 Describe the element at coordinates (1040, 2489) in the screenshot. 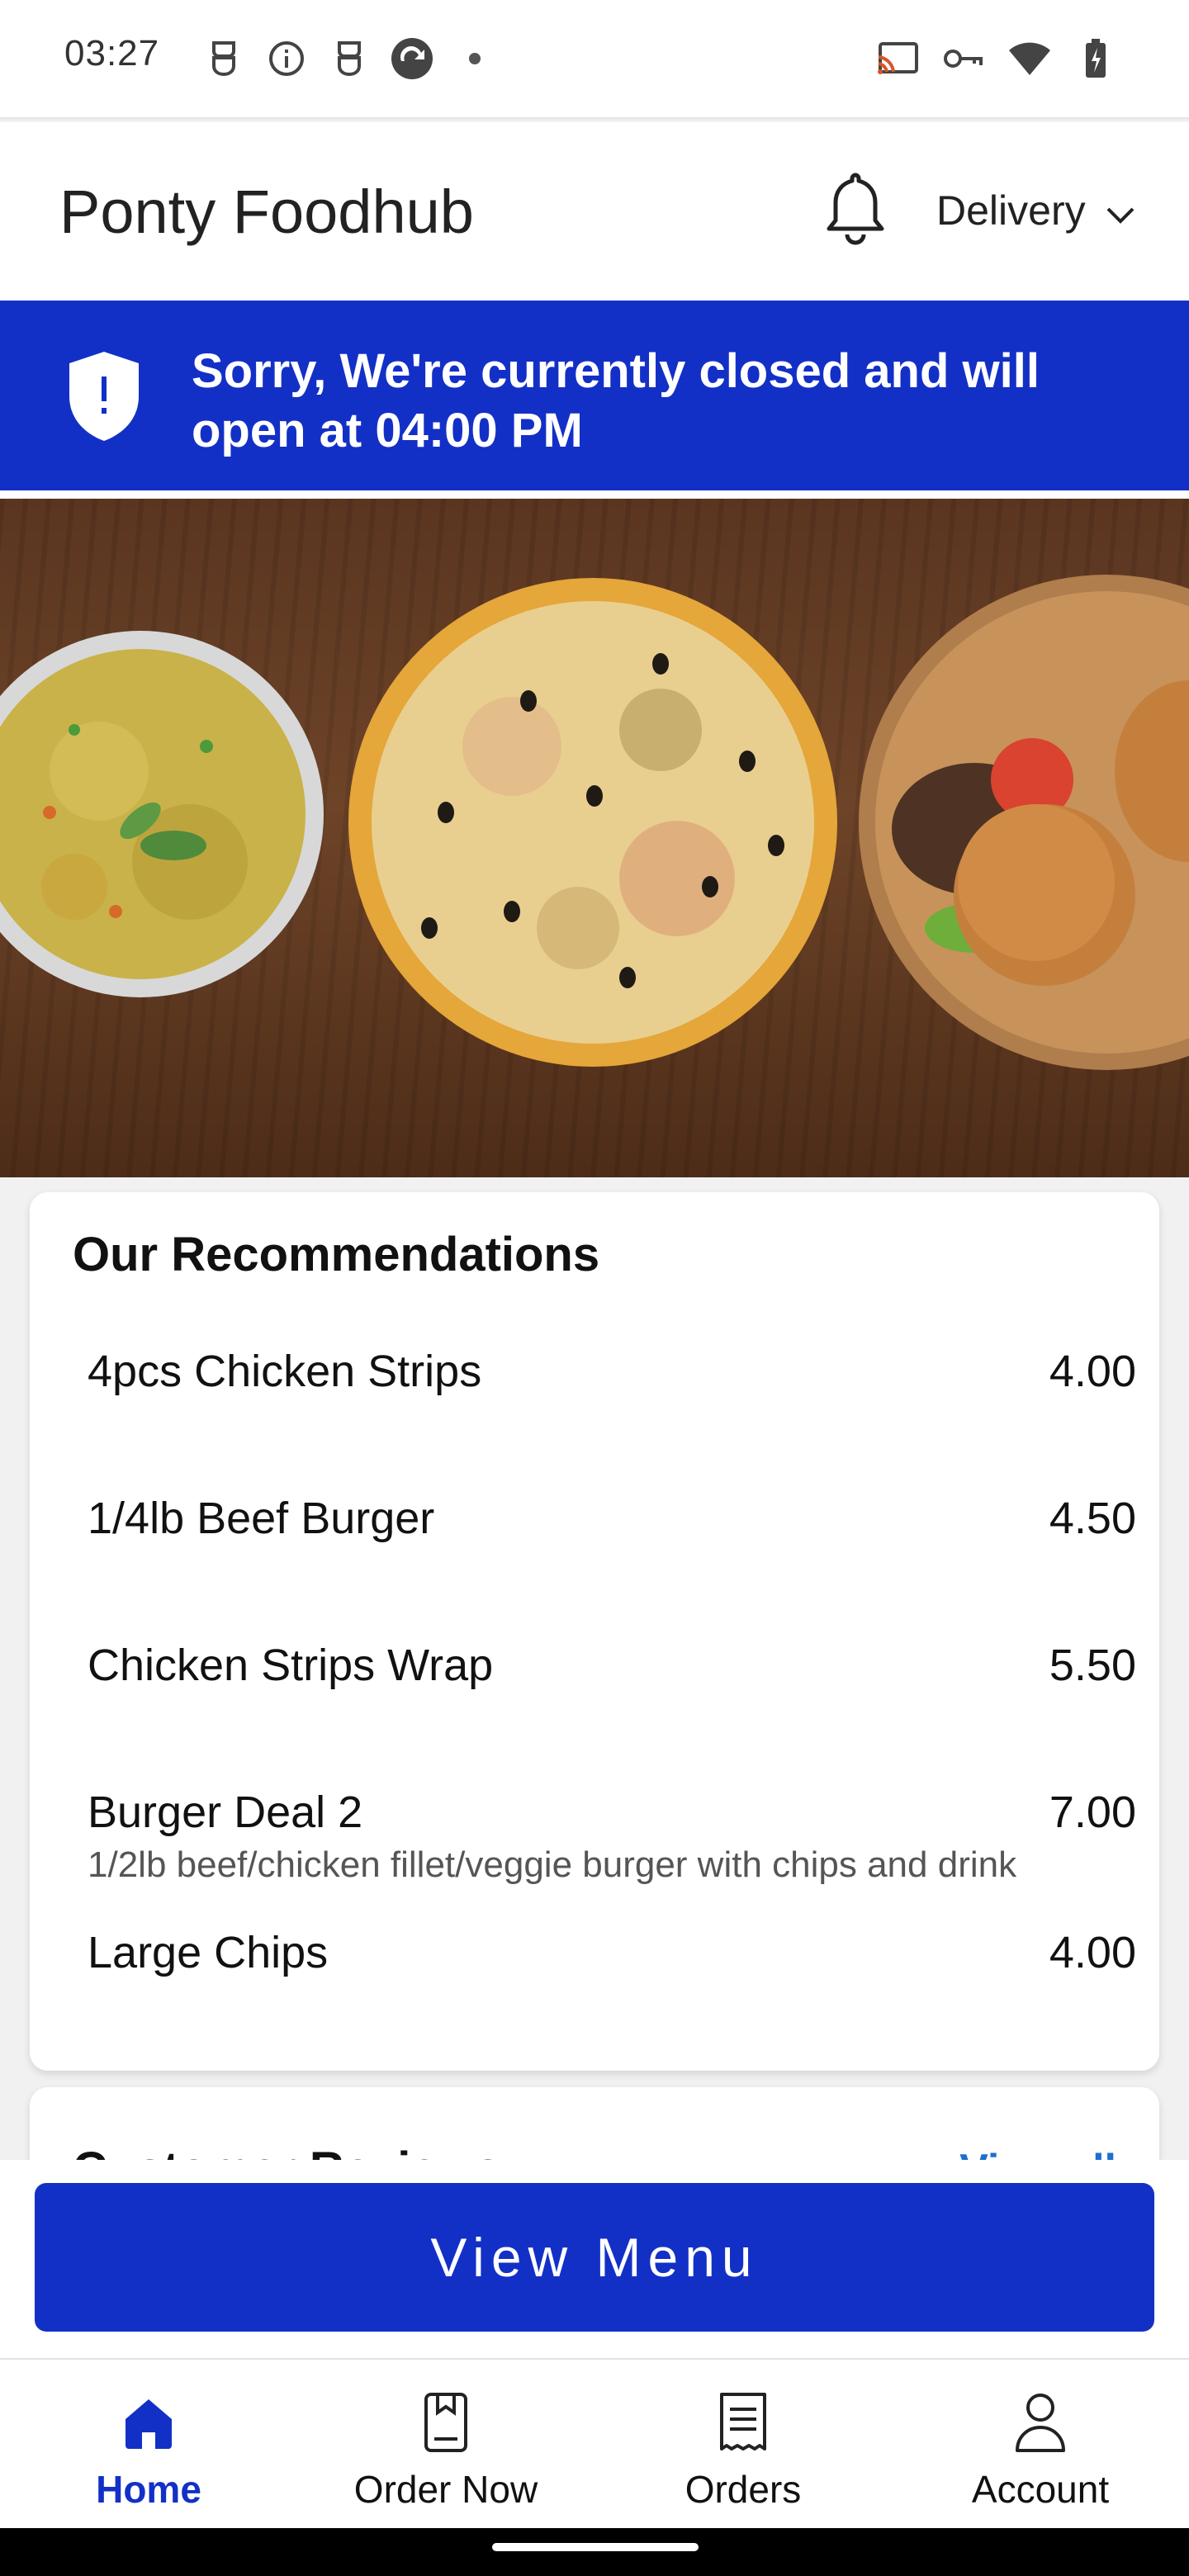

I see `nav-account-label: Account` at that location.